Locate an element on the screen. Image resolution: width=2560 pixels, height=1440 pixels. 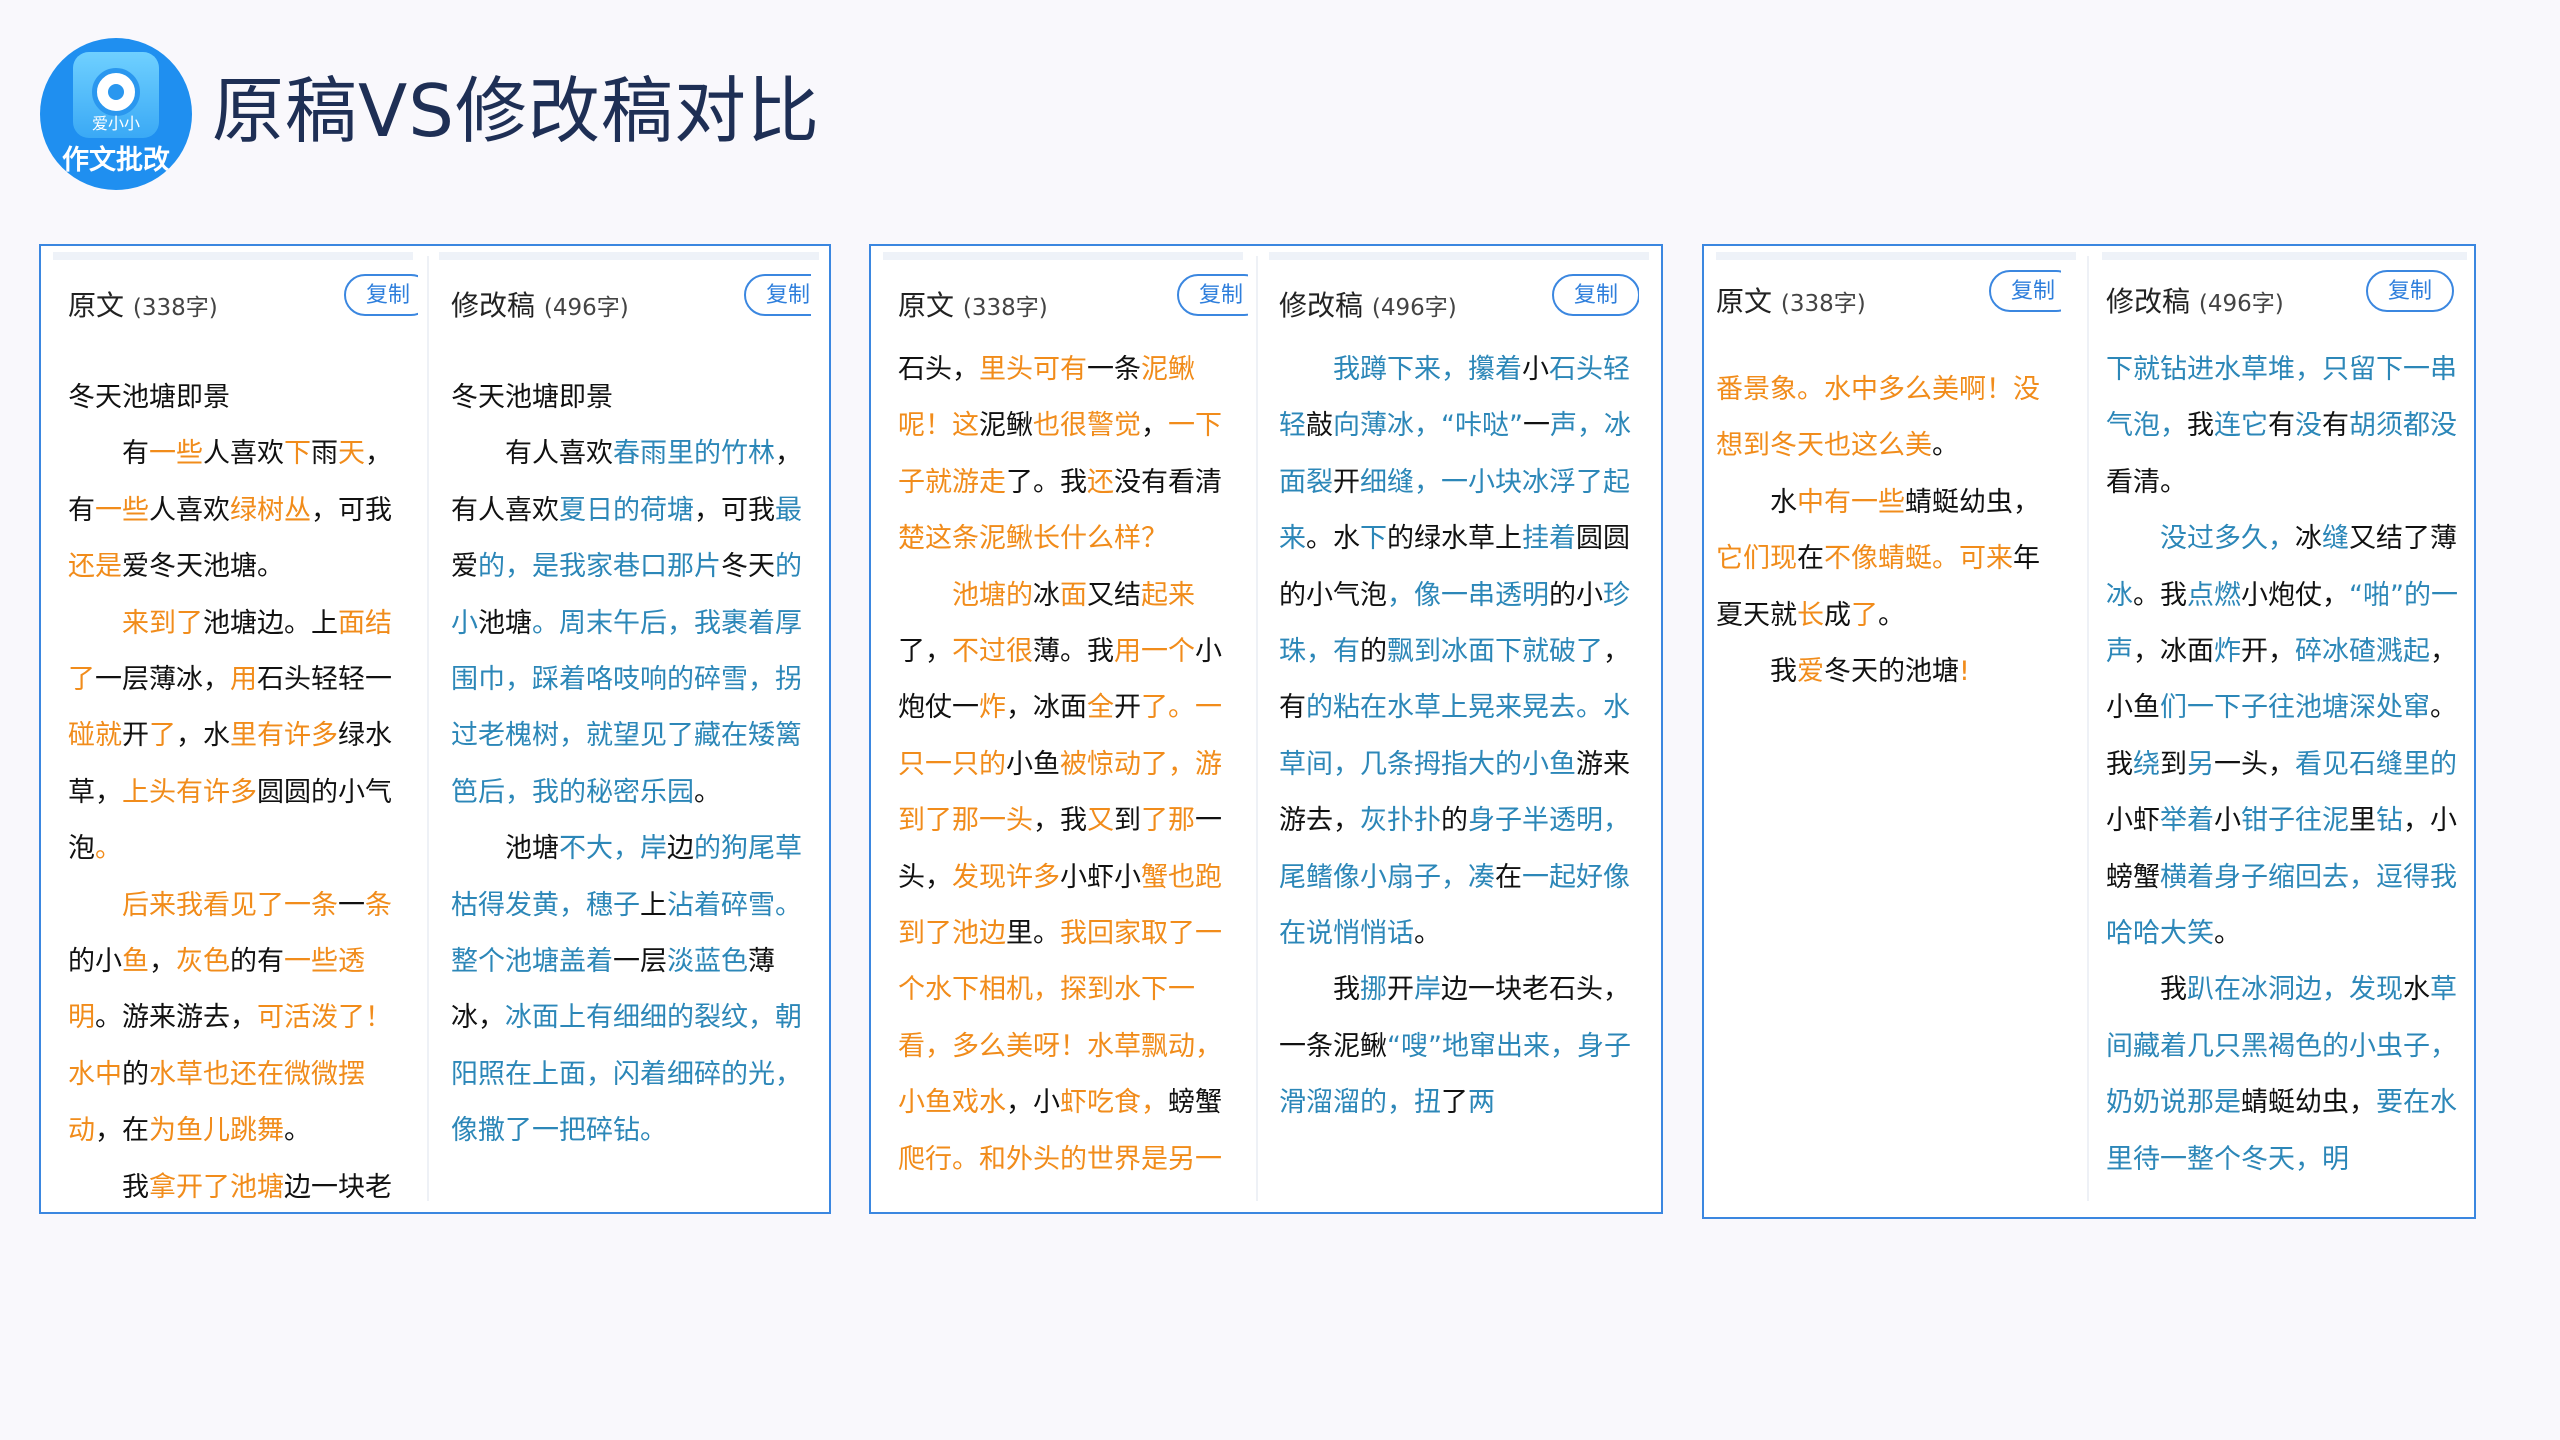
revision-highlight: 举着 is located at coordinates (2187, 821).